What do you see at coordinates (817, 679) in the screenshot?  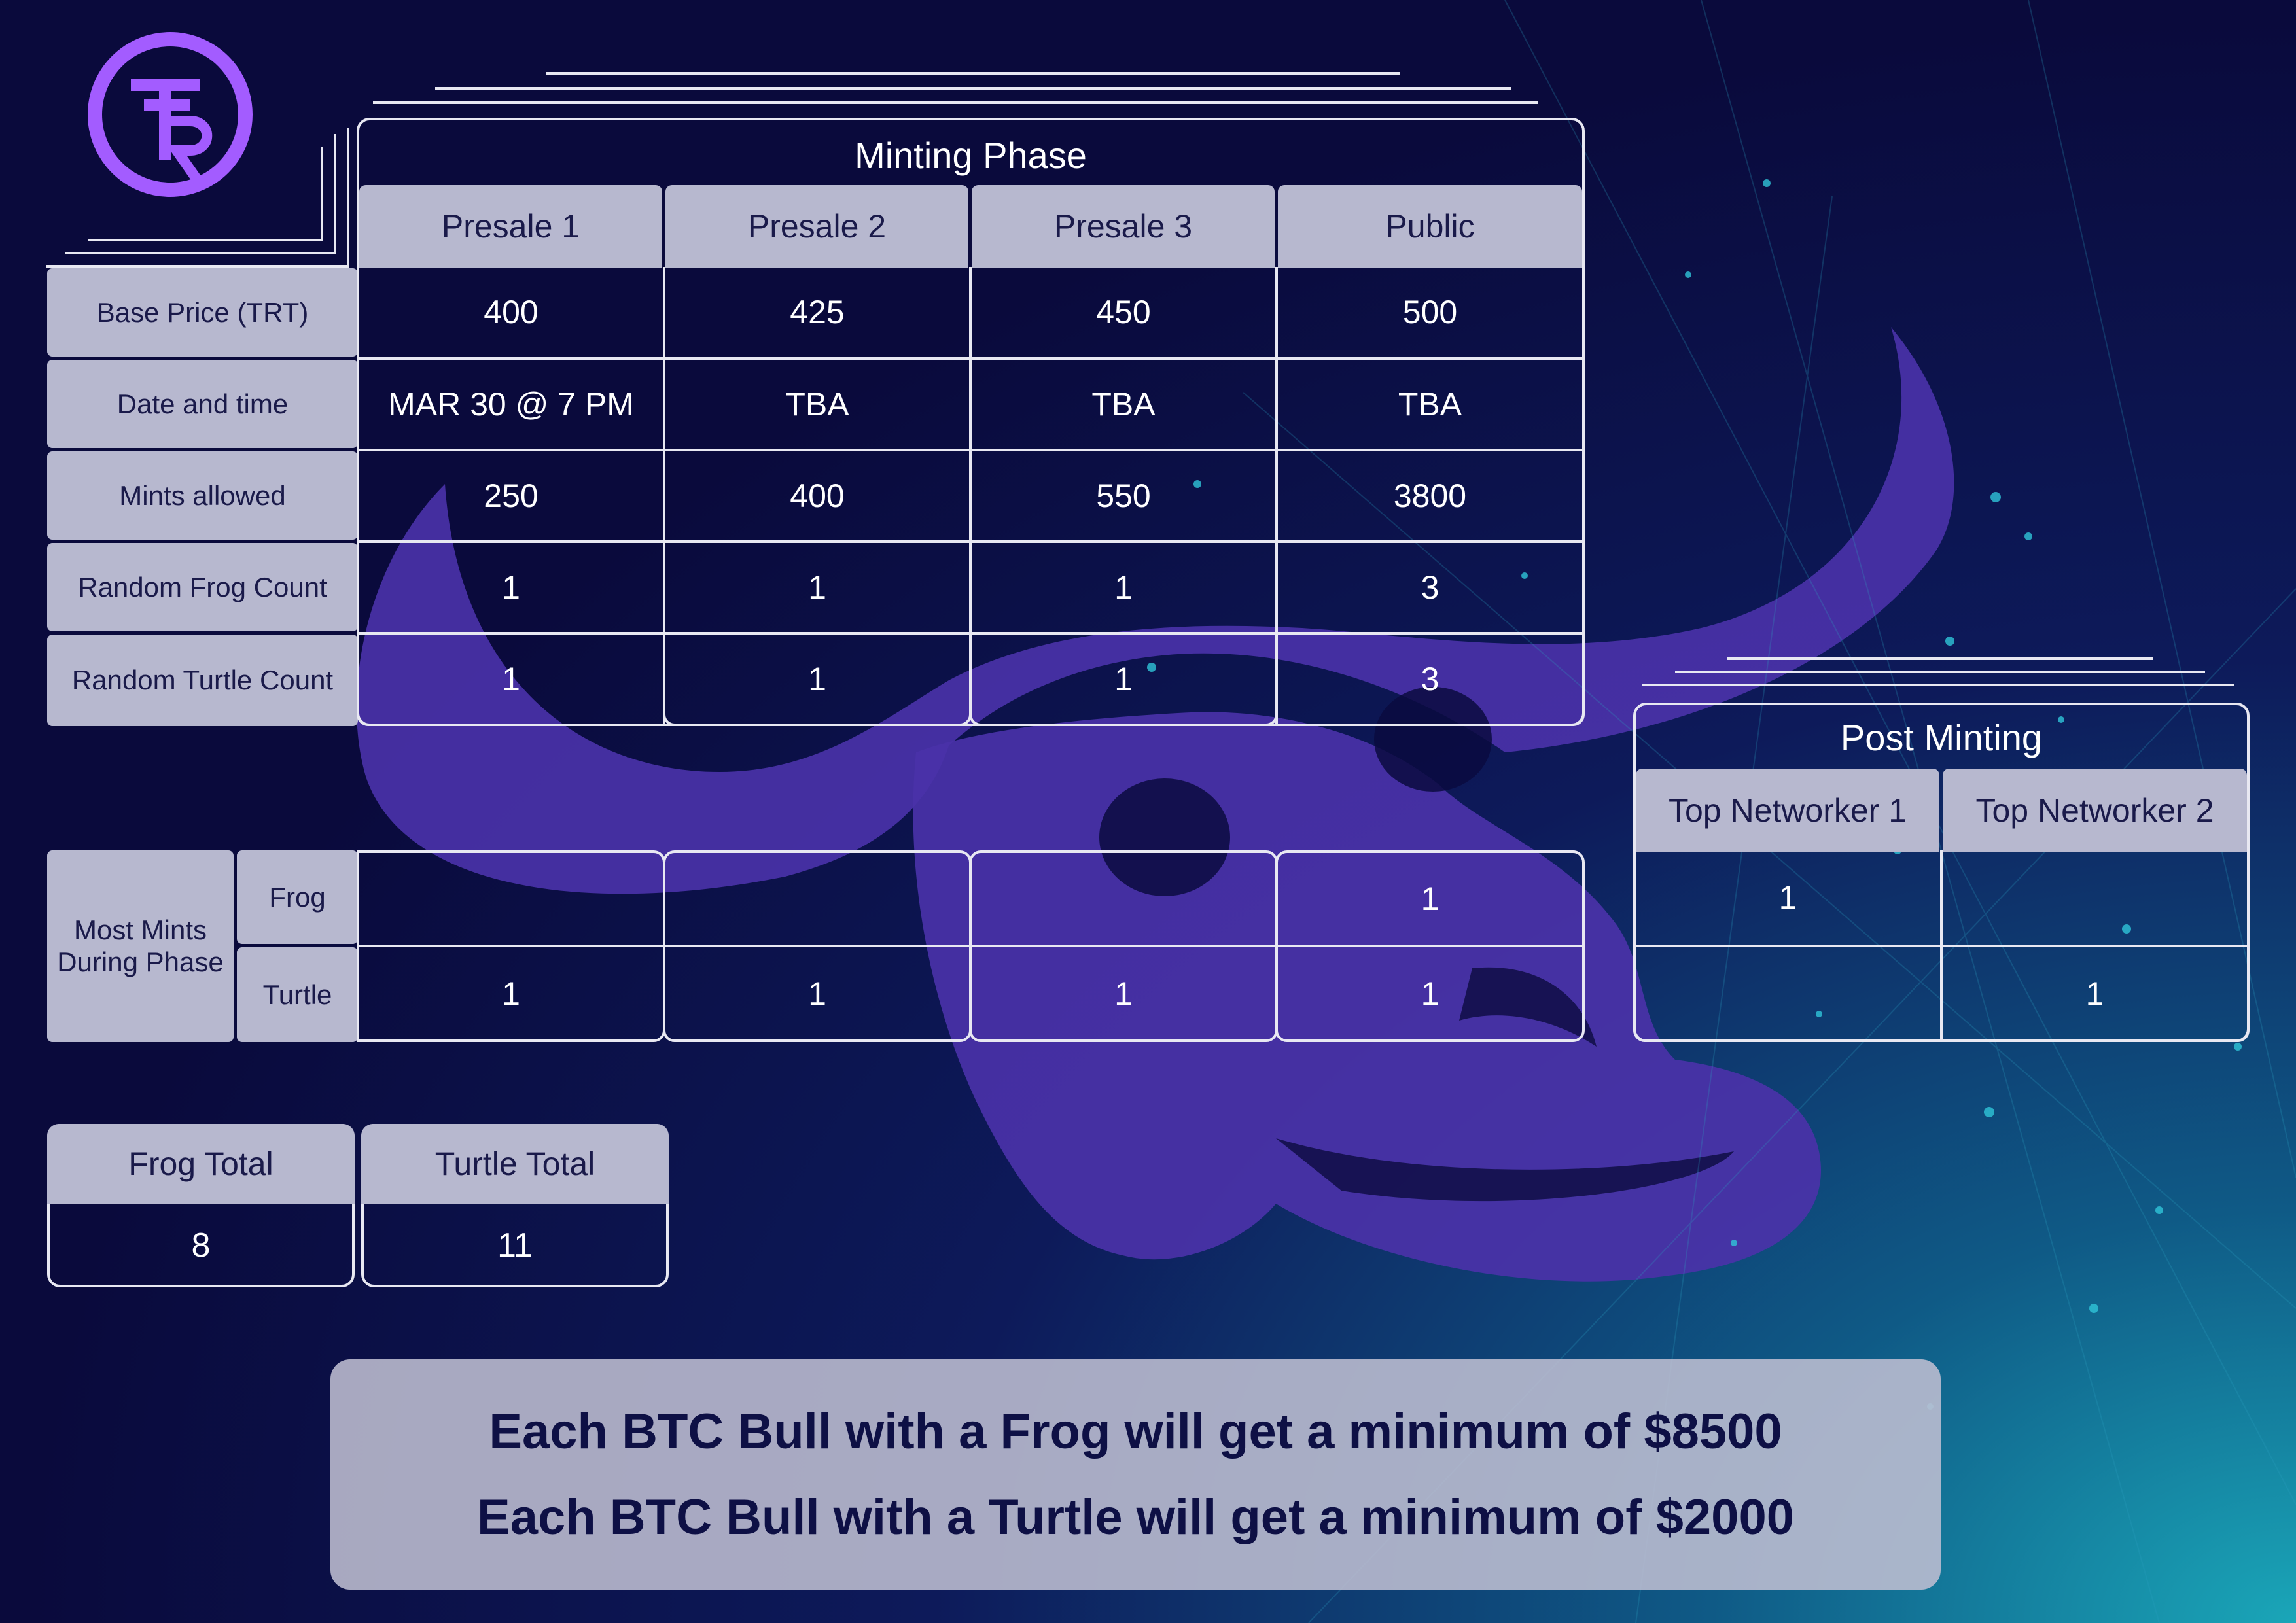 I see `cell-turtle-presale-2: 1` at bounding box center [817, 679].